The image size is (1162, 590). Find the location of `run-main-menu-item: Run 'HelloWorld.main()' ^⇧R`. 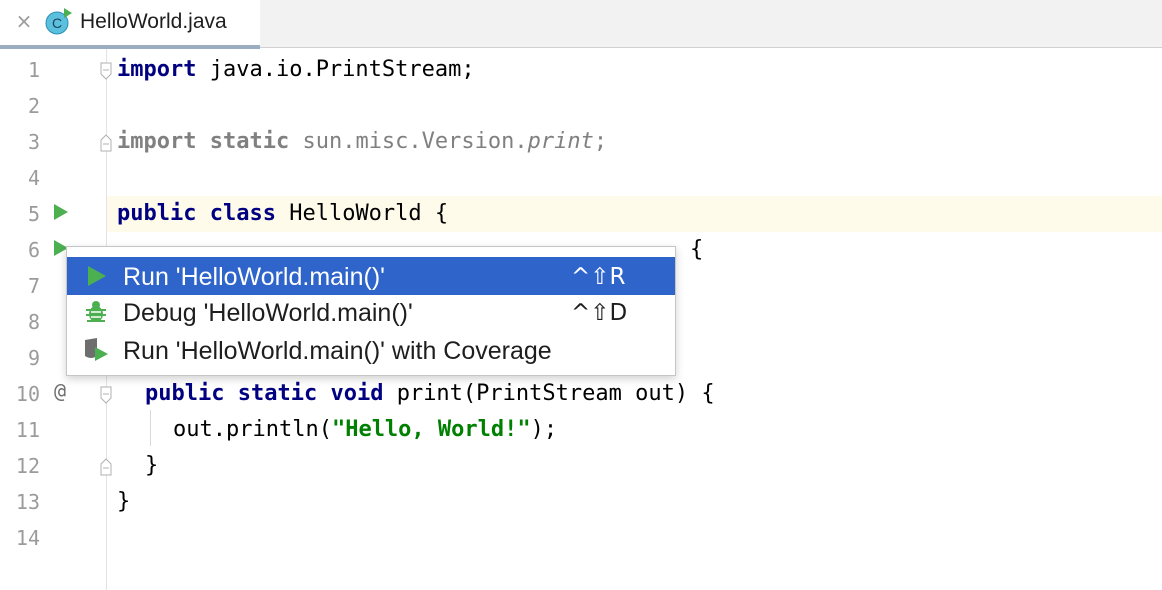

run-main-menu-item: Run 'HelloWorld.main()' ^⇧R is located at coordinates (371, 276).